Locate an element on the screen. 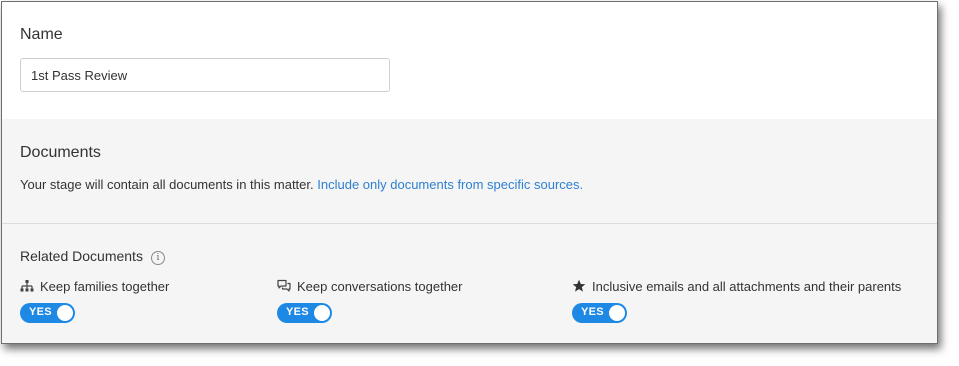  option-keep-families: Keep families together YES is located at coordinates (94, 301).